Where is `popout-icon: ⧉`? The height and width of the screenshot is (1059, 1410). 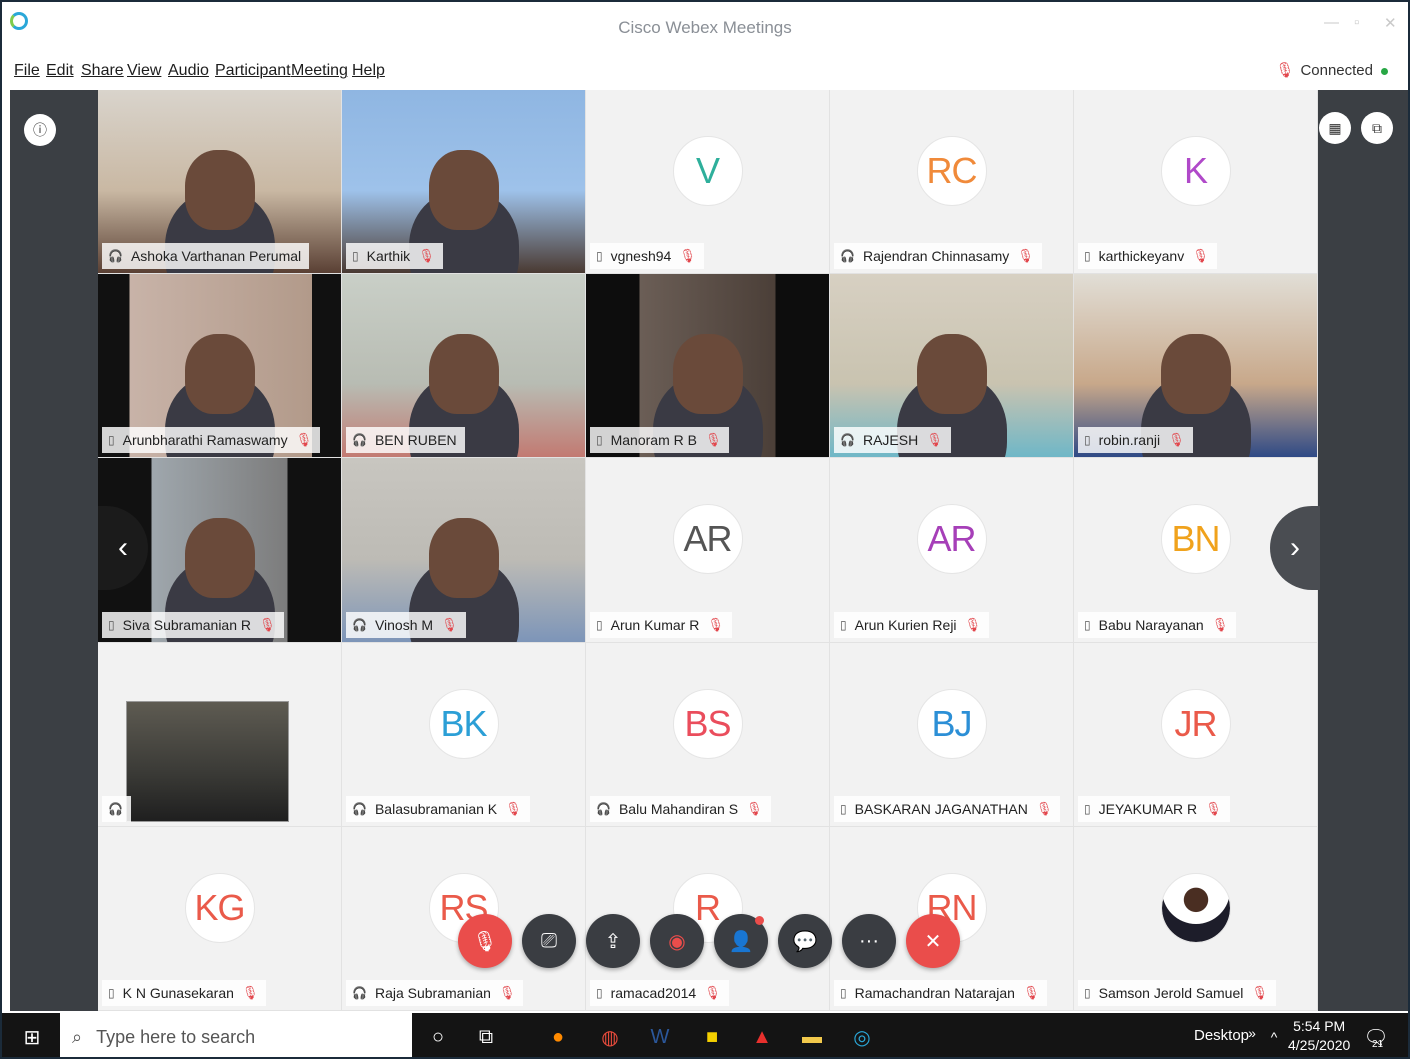 popout-icon: ⧉ is located at coordinates (1377, 128).